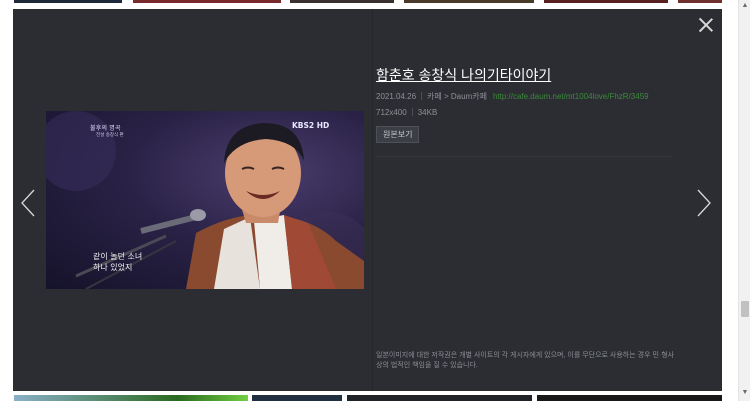 This screenshot has width=750, height=401. I want to click on image-date: 2021.04.26, so click(396, 96).